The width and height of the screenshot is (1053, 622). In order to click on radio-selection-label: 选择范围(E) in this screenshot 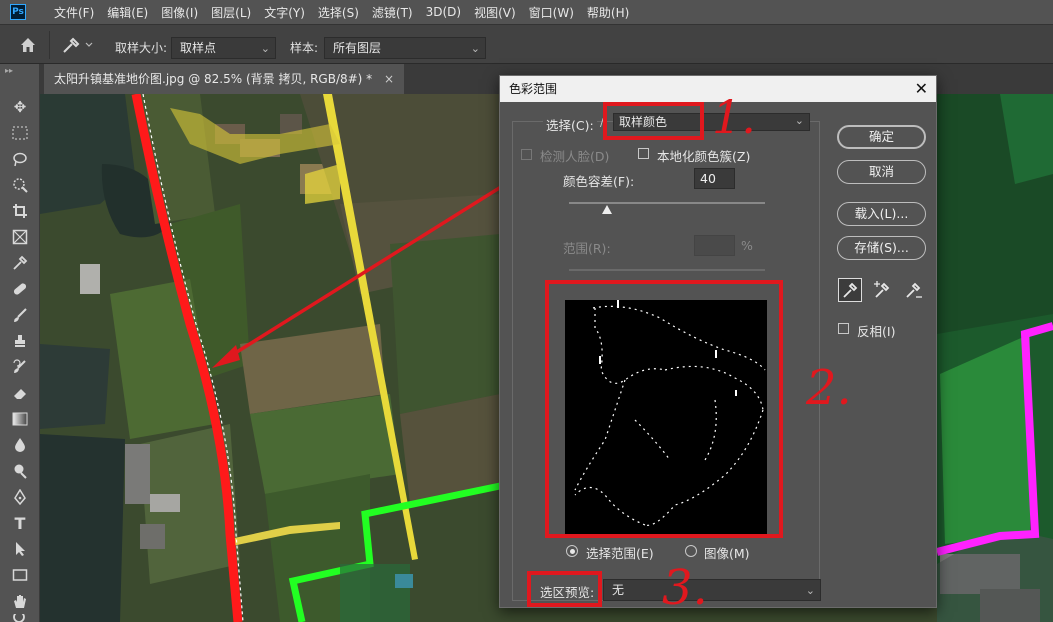, I will do `click(620, 553)`.